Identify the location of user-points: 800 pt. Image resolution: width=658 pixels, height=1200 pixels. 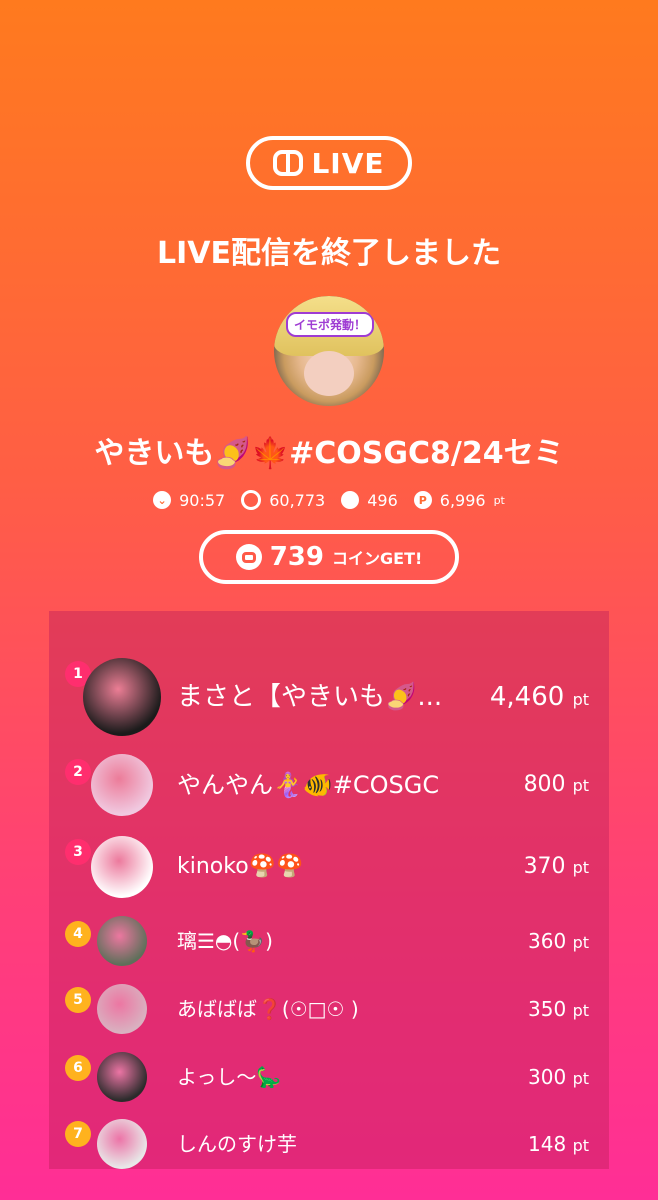
(556, 785).